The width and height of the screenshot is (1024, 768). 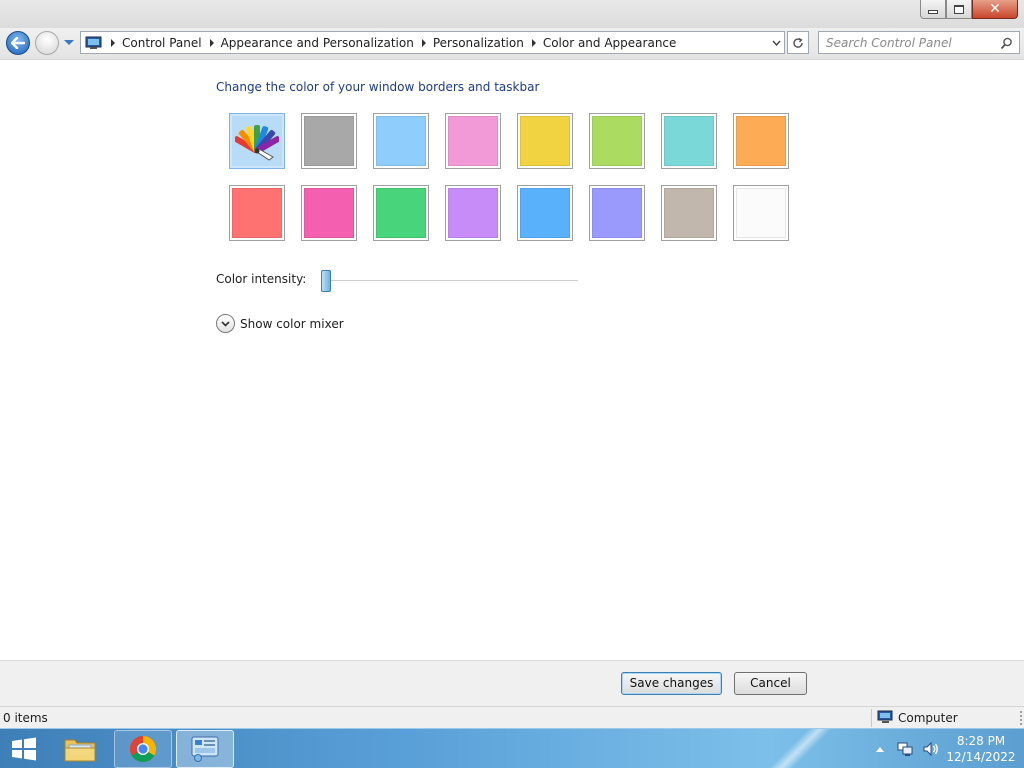 I want to click on show-color-mixer-toggle: Show color mixer, so click(x=280, y=323).